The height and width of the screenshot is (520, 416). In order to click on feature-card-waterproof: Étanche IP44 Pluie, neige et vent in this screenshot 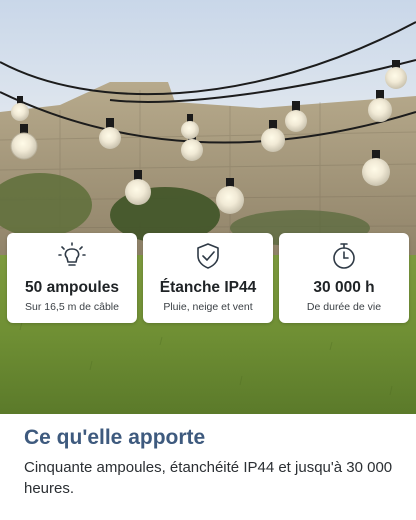, I will do `click(208, 278)`.